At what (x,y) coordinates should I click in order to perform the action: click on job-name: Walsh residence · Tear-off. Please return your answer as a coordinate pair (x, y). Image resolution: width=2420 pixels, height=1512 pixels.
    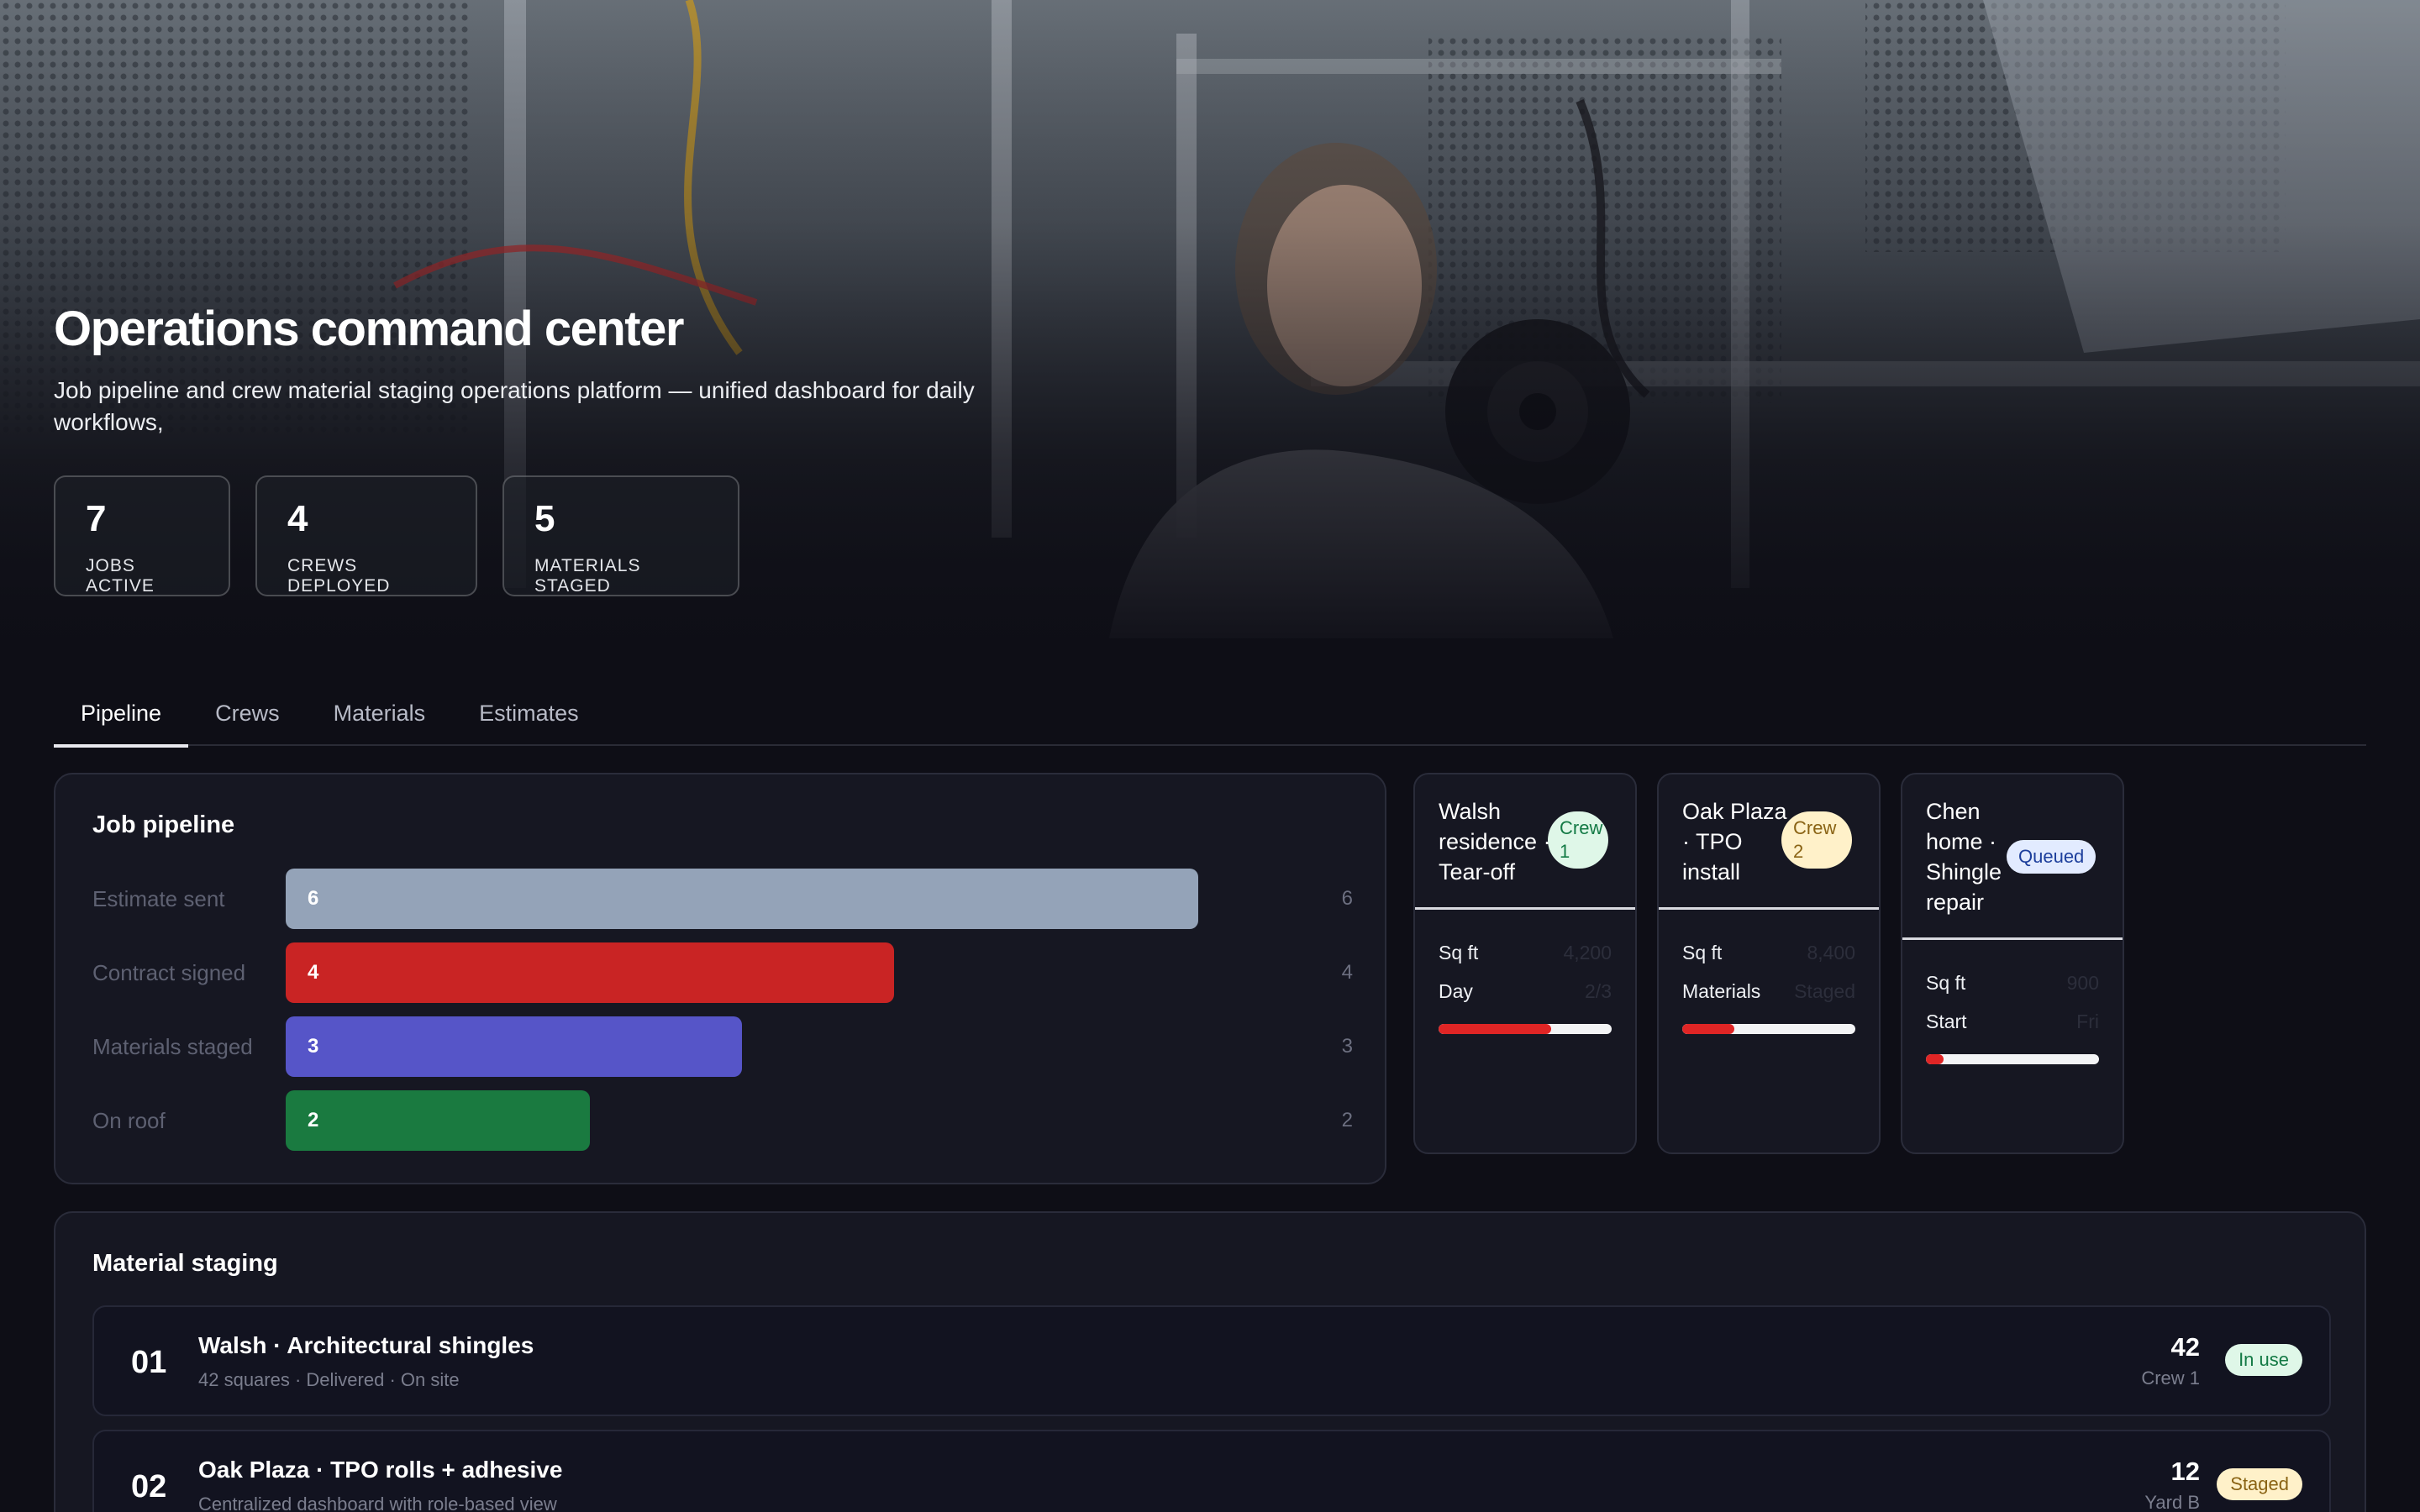
    Looking at the image, I should click on (1495, 842).